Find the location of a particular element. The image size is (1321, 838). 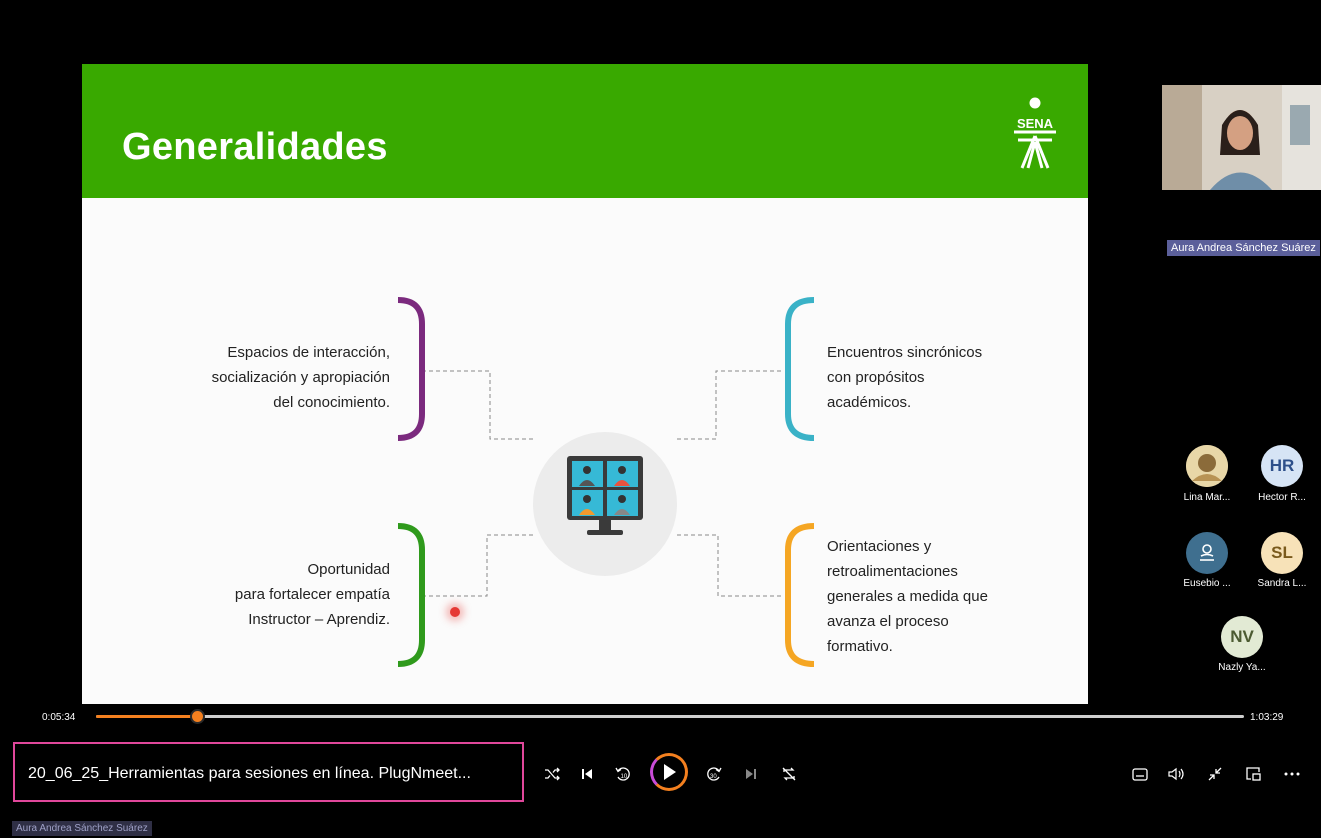

seek-thumb is located at coordinates (198, 716).